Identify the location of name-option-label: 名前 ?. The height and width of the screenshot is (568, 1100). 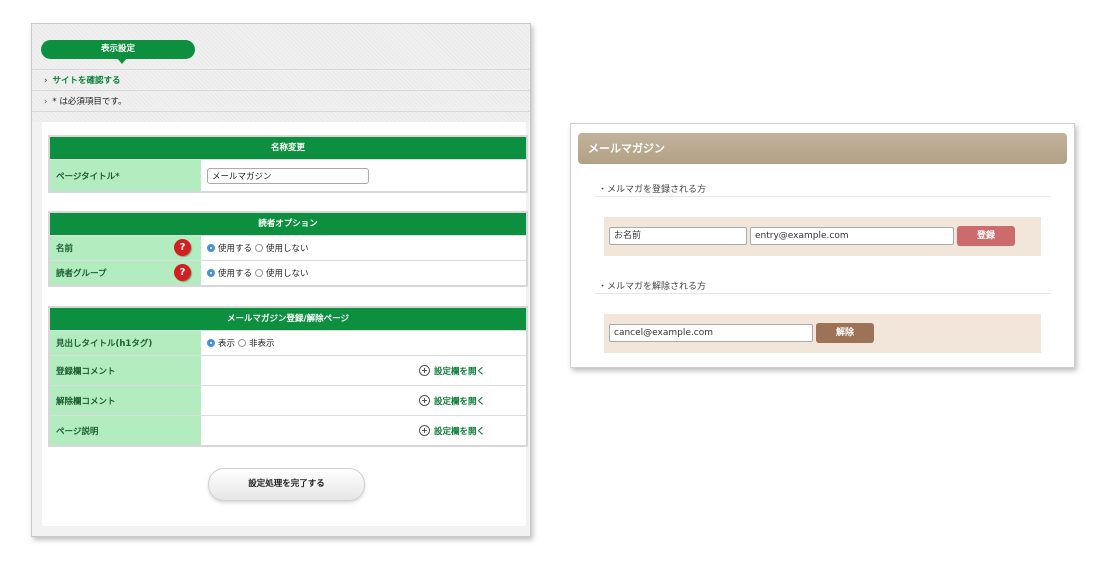
(125, 248).